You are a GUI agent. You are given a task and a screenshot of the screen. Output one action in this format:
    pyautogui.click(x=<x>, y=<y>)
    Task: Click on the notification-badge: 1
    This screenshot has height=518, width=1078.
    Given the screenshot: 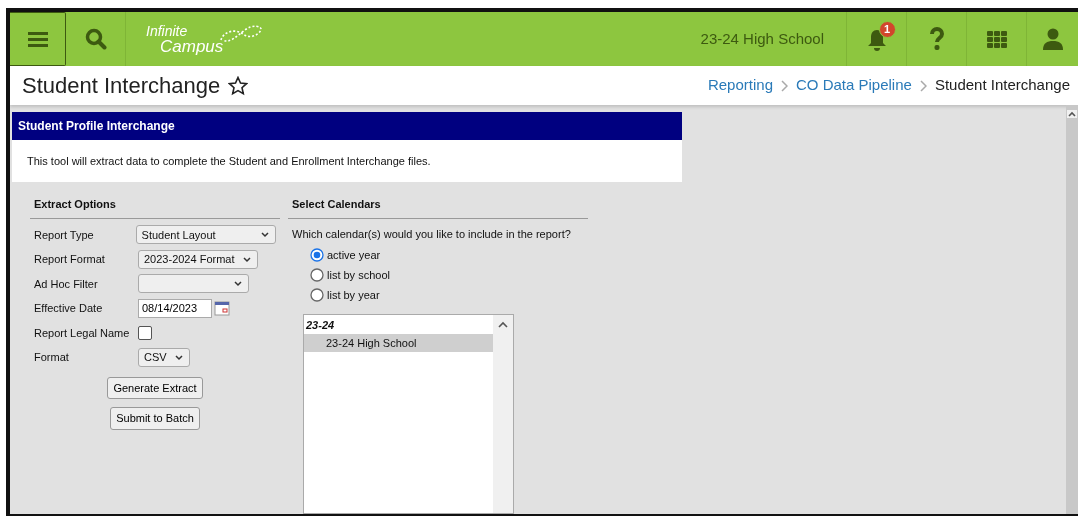 What is the action you would take?
    pyautogui.click(x=887, y=30)
    